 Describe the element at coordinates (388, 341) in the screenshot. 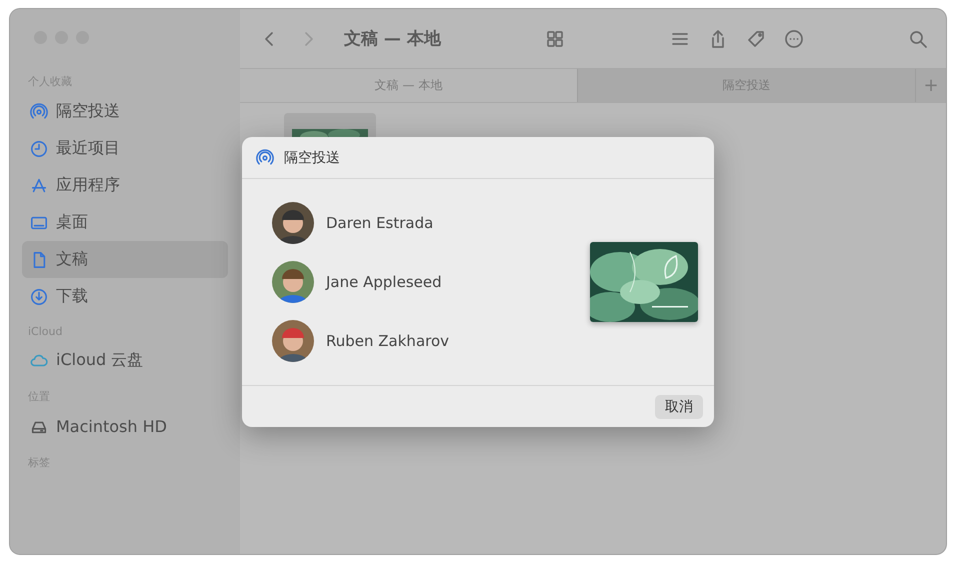

I see `recipient-name: Ruben Zakharov` at that location.